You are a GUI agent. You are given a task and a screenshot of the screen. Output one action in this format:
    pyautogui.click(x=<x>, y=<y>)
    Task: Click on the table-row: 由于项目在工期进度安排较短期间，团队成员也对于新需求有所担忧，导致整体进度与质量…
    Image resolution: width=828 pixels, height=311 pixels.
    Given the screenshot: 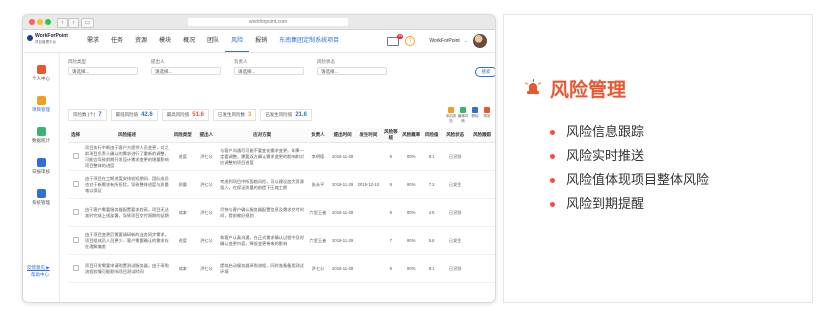 What is the action you would take?
    pyautogui.click(x=281, y=184)
    